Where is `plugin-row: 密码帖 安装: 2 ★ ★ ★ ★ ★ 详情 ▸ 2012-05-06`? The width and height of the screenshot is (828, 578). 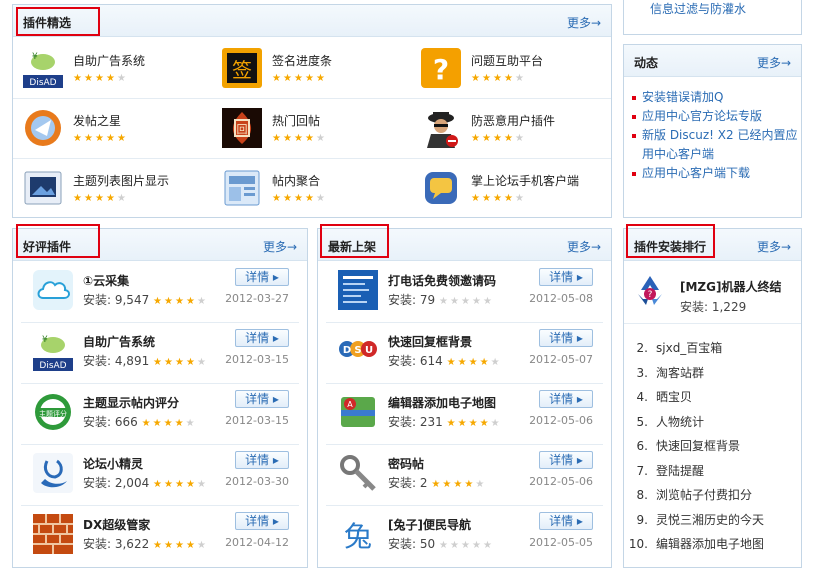 plugin-row: 密码帖 安装: 2 ★ ★ ★ ★ ★ 详情 ▸ 2012-05-06 is located at coordinates (464, 475).